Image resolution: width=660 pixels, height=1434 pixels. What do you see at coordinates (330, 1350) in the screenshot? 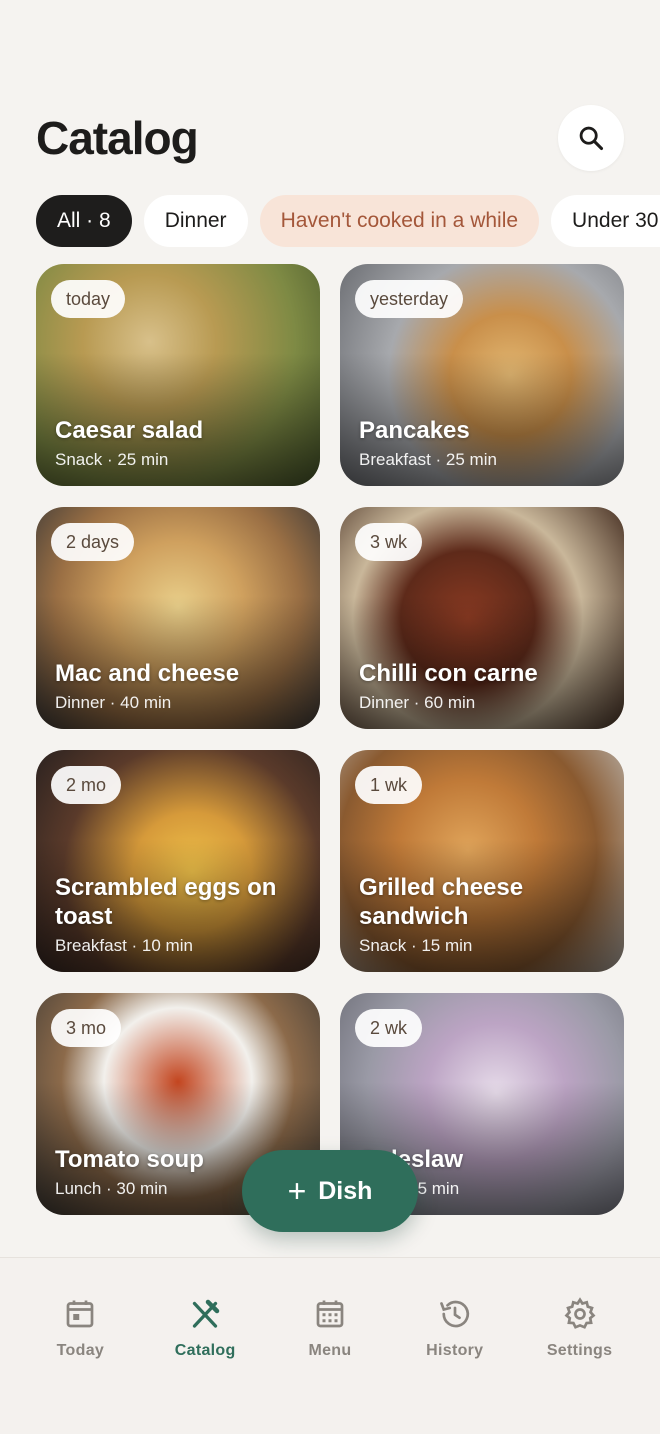
I see `nav-label: Menu` at bounding box center [330, 1350].